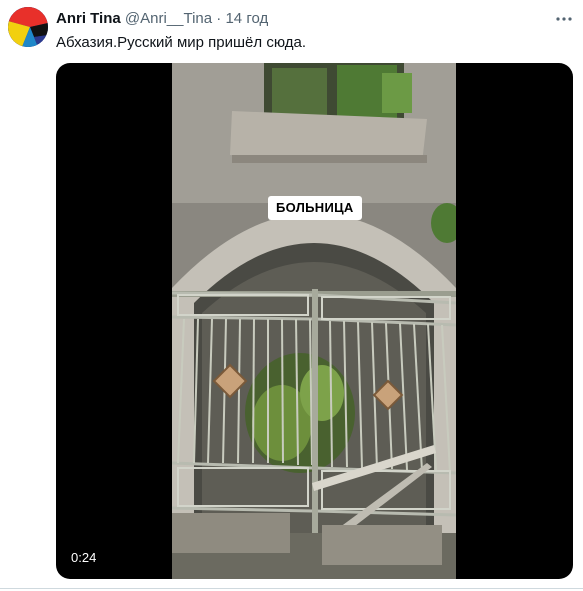 The image size is (583, 591). What do you see at coordinates (88, 18) in the screenshot?
I see `author-name: Anri Tina` at bounding box center [88, 18].